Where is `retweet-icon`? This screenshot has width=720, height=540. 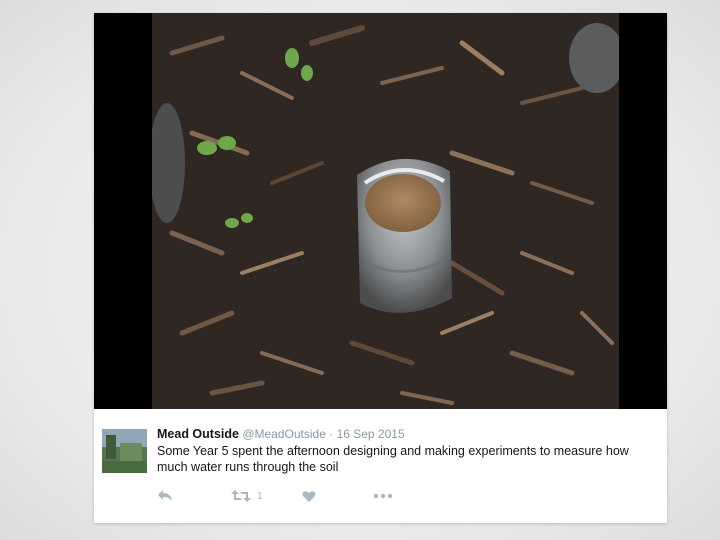
retweet-icon is located at coordinates (241, 496).